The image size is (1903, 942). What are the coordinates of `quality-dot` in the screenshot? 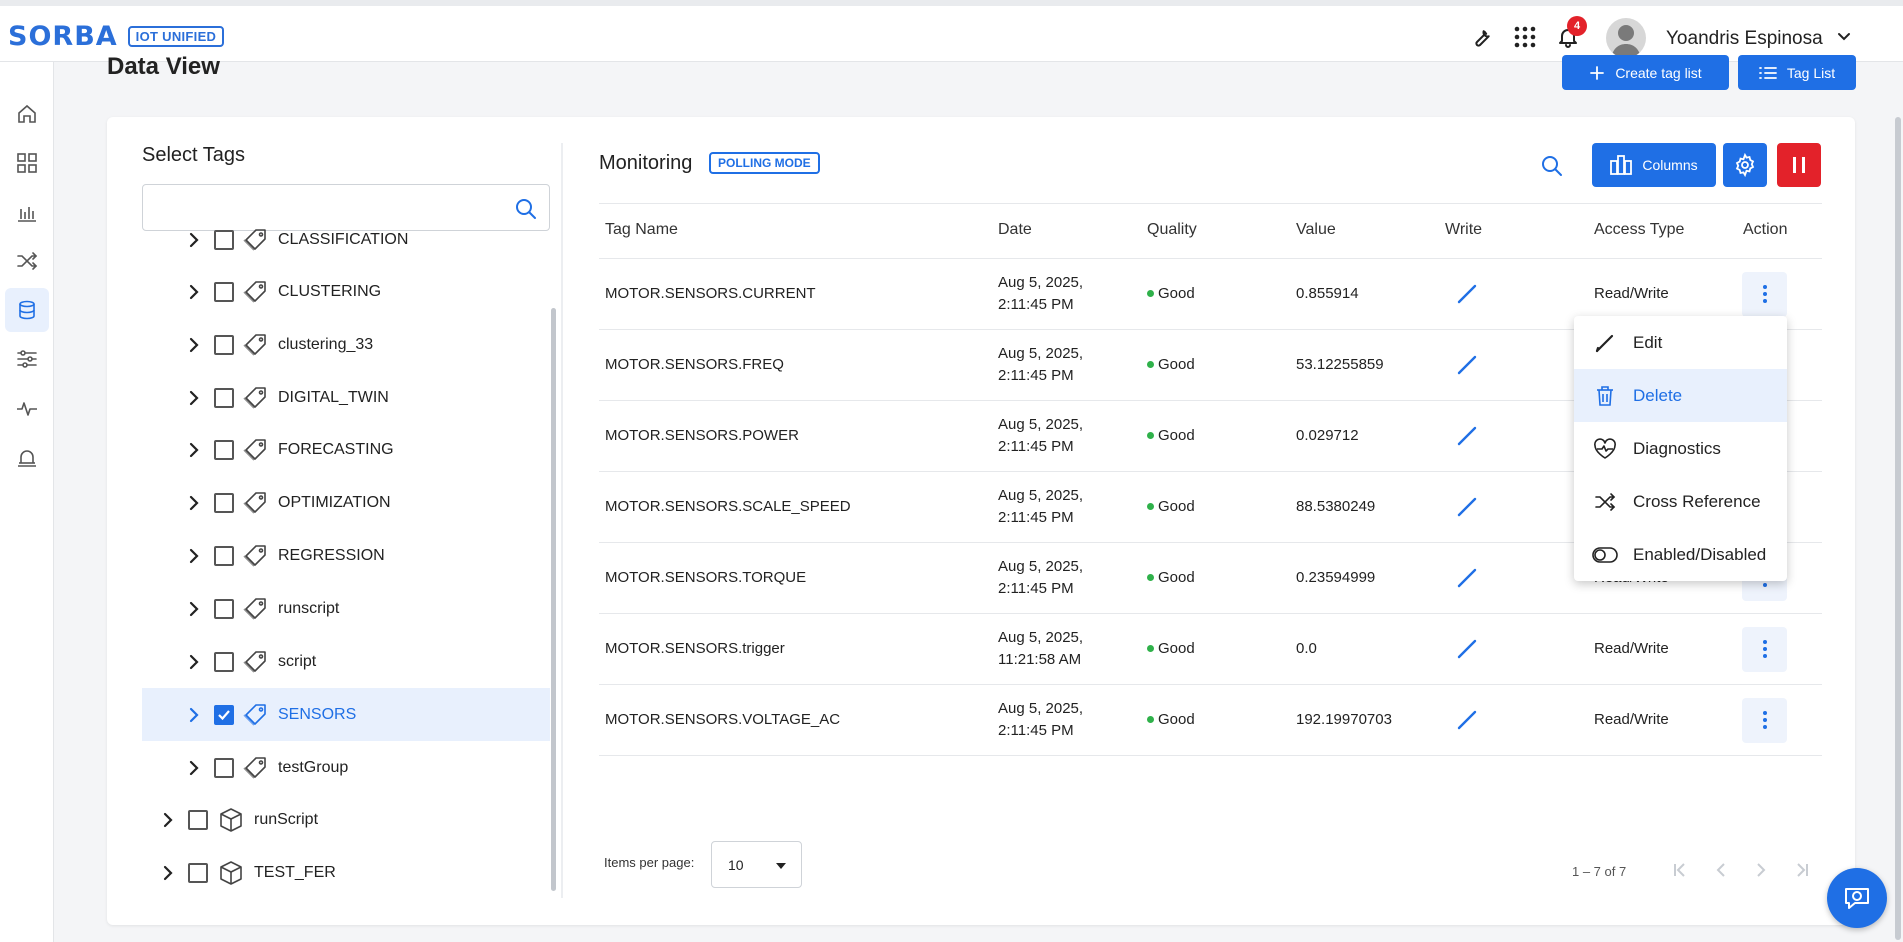 It's located at (1150, 436).